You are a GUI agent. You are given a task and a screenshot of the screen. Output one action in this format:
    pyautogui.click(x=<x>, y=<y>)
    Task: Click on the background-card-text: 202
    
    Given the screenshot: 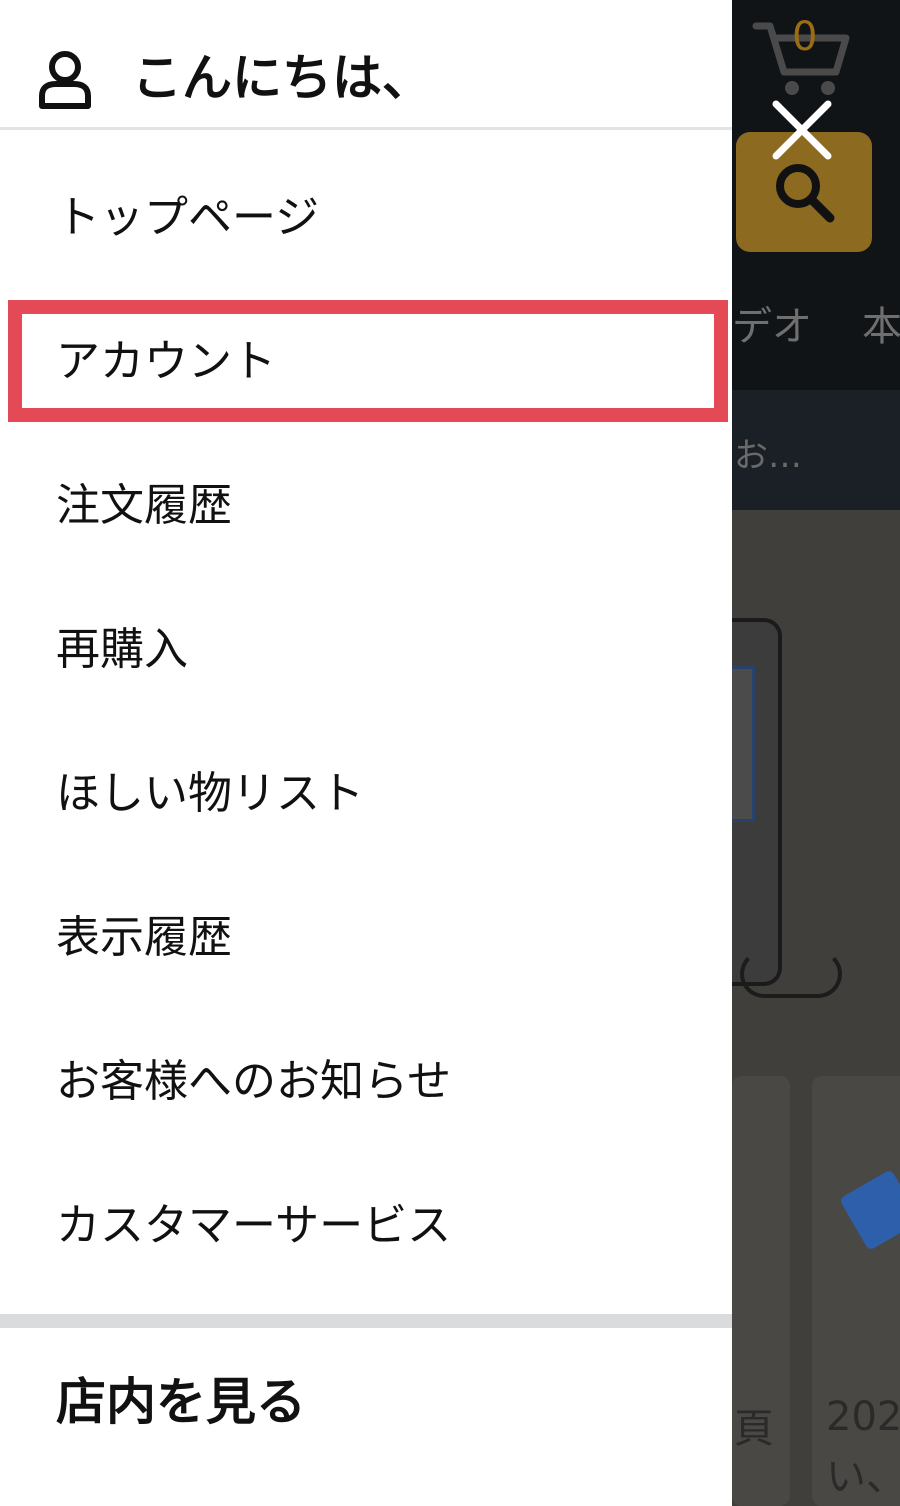 What is the action you would take?
    pyautogui.click(x=863, y=1417)
    